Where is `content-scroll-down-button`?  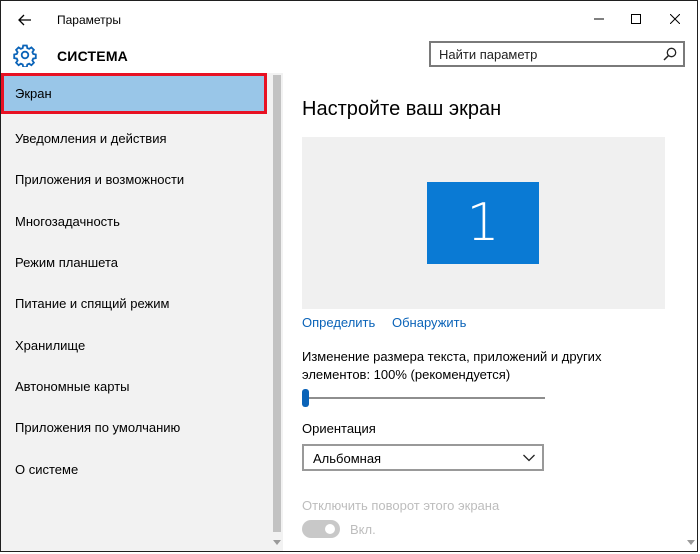
content-scroll-down-button is located at coordinates (691, 542).